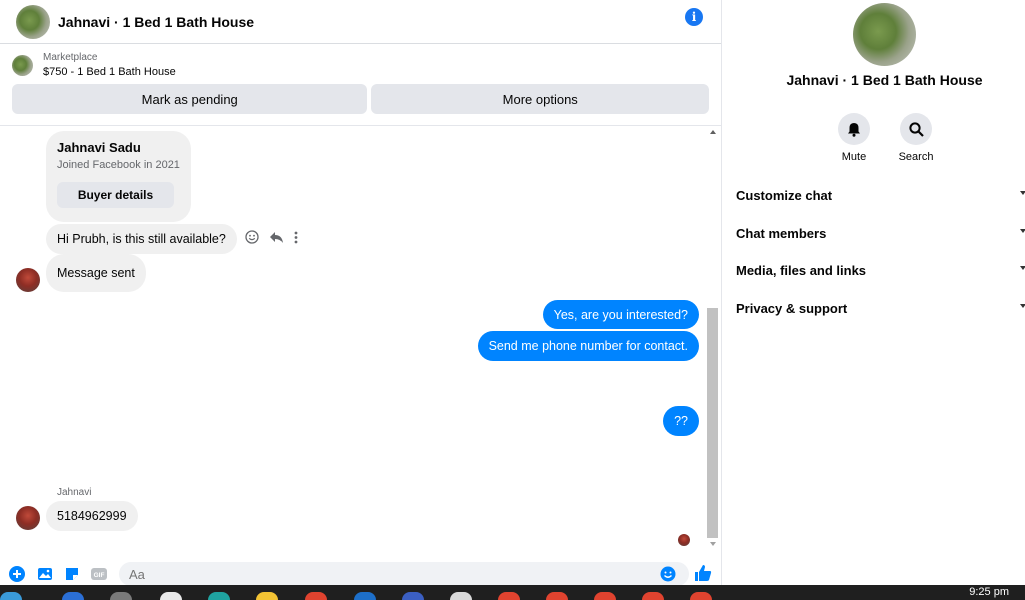  Describe the element at coordinates (713, 544) in the screenshot. I see `scroll-down-arrow-icon` at that location.